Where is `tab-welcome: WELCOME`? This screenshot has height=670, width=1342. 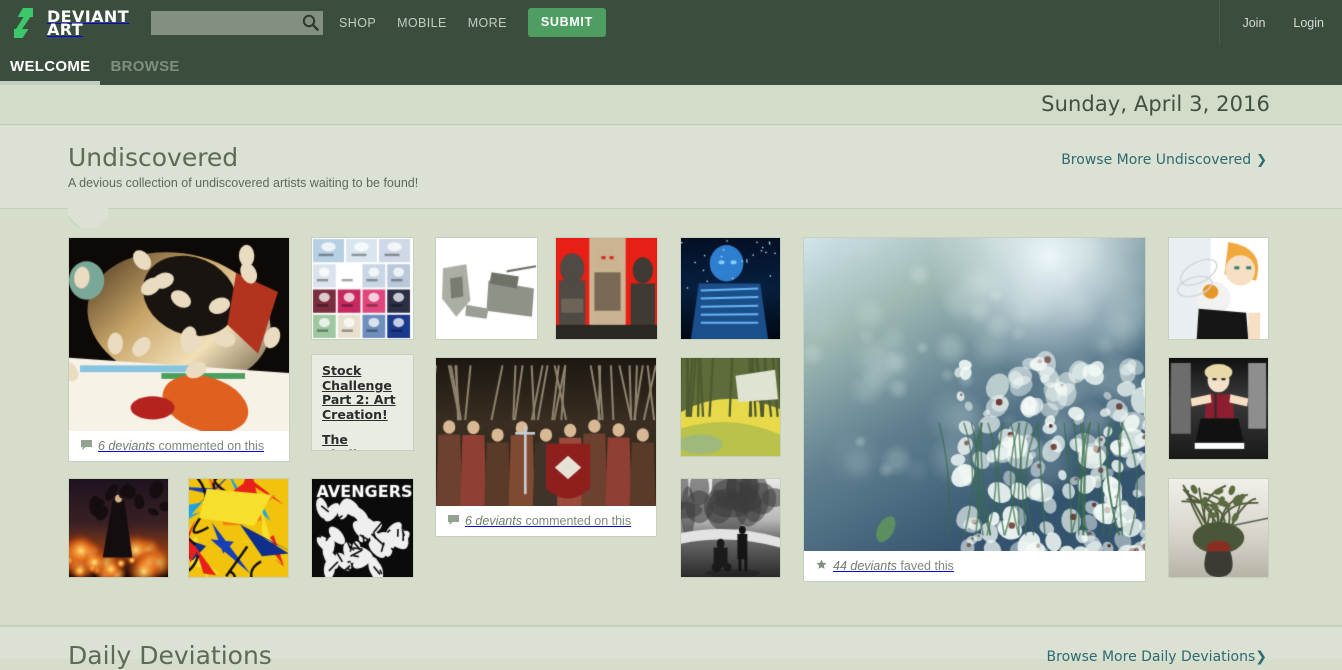 tab-welcome: WELCOME is located at coordinates (50, 71).